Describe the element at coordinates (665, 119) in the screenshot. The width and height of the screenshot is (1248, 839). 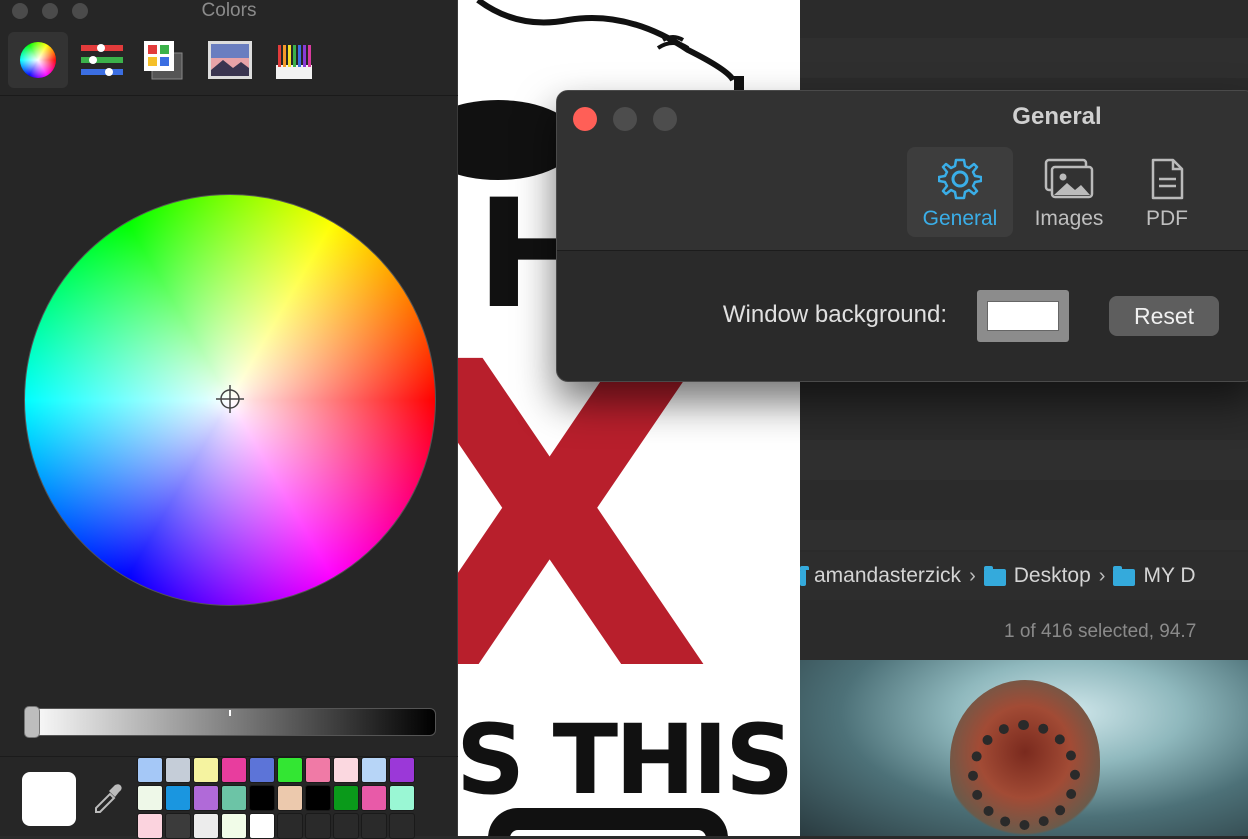
I see `zoom-button` at that location.